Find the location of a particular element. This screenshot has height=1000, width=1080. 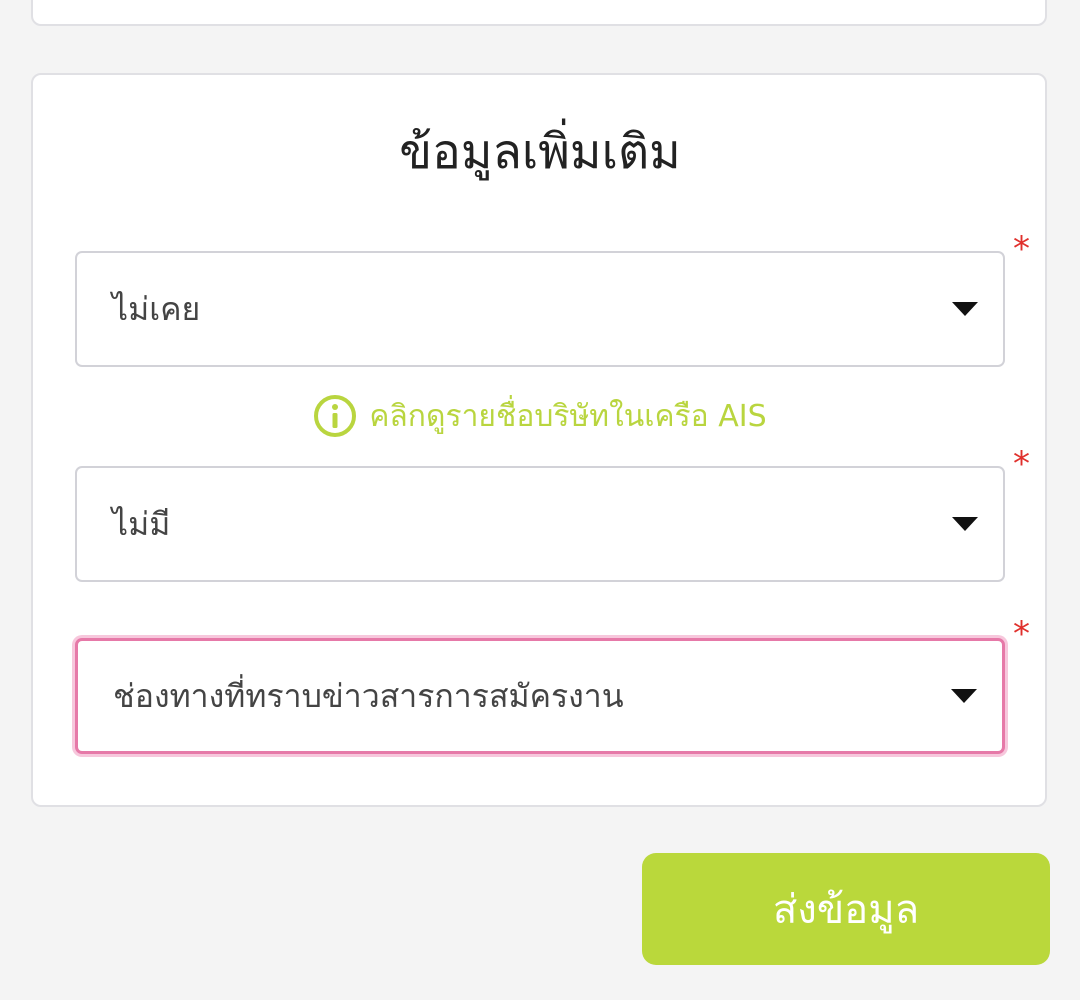

job-news-channel-select: ช่องทางที่ทราบข่าวสารการสมัครงาน is located at coordinates (540, 696).